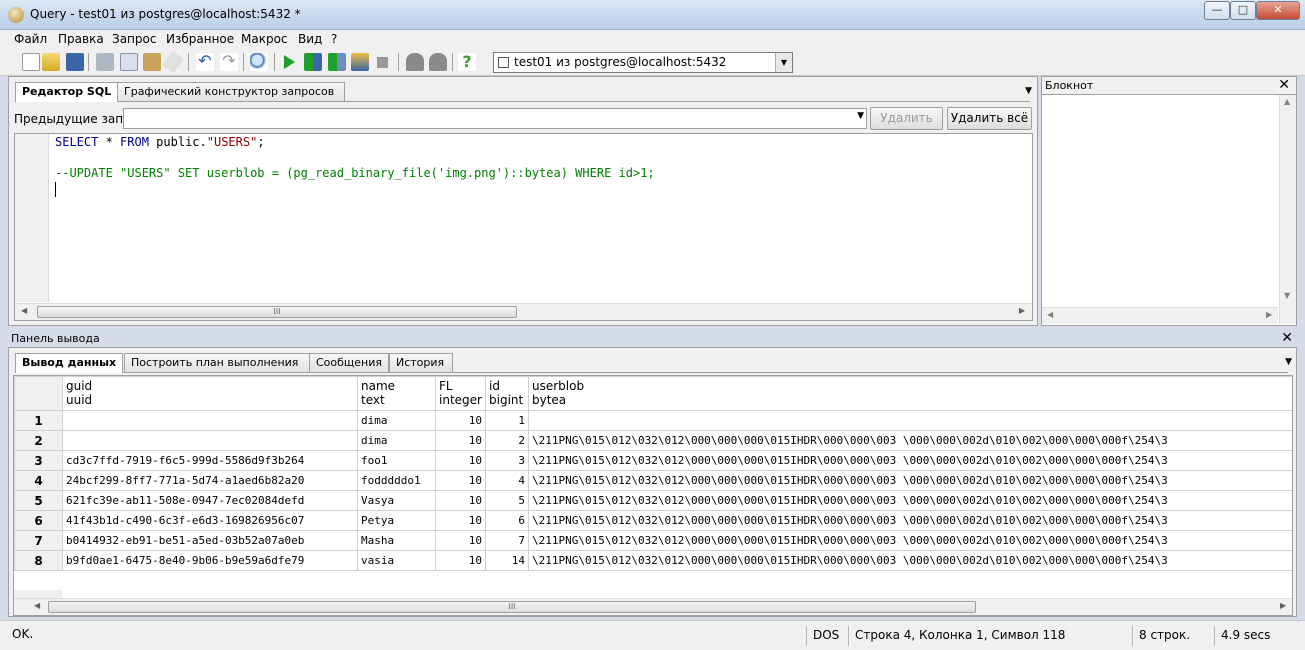 The image size is (1305, 650). I want to click on rollback-icon, so click(438, 62).